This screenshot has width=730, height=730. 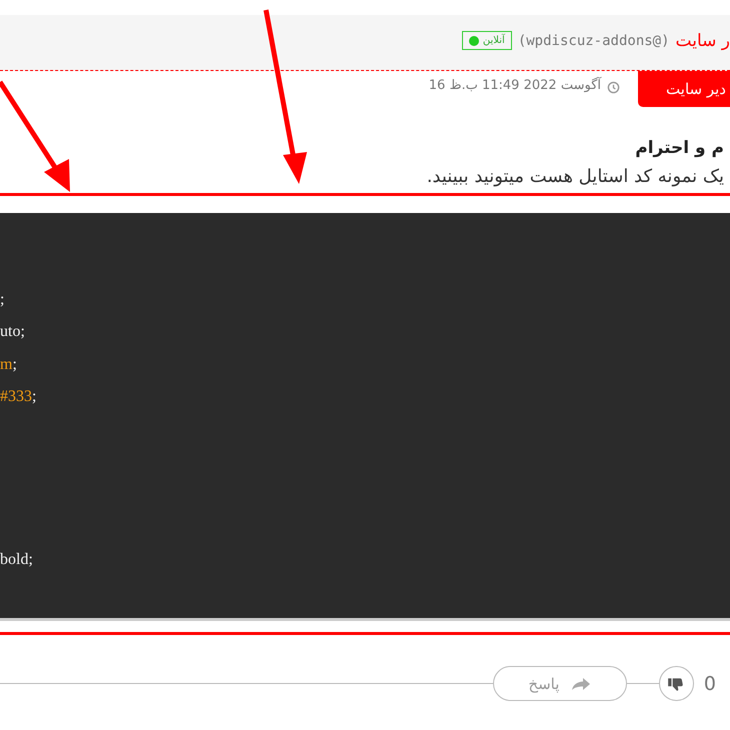 What do you see at coordinates (12, 331) in the screenshot?
I see `code-line: uto;` at bounding box center [12, 331].